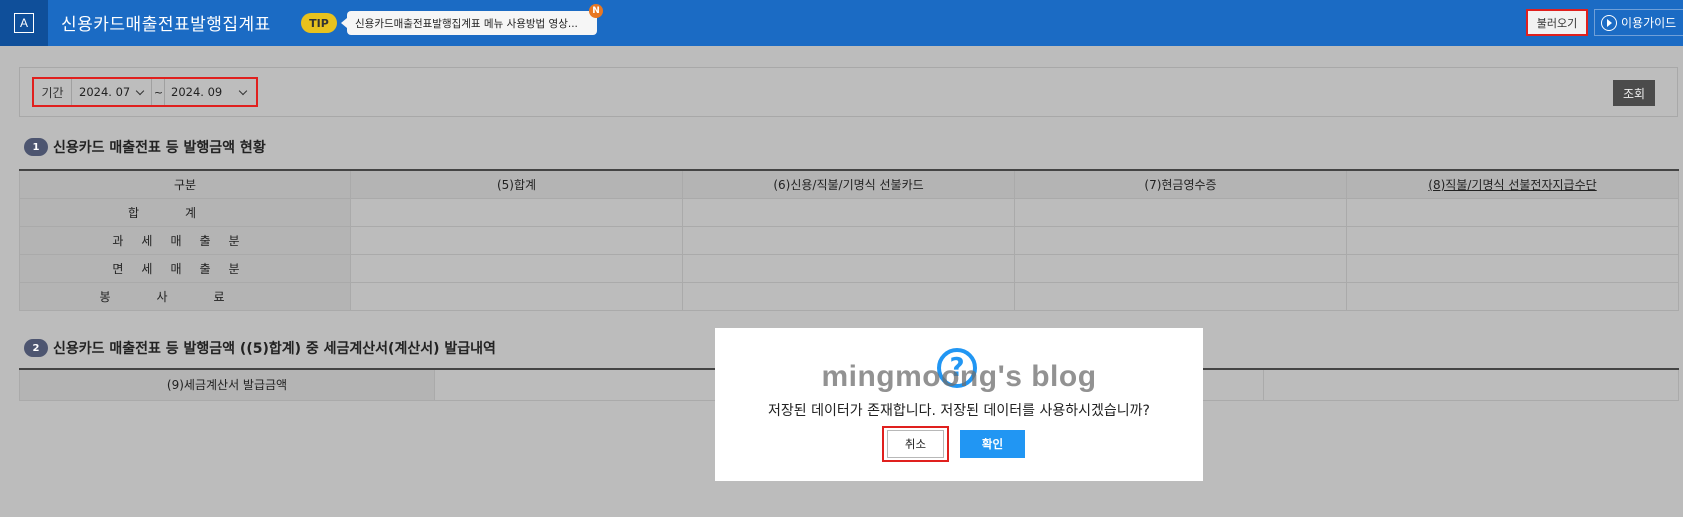 This screenshot has height=517, width=1683. I want to click on play-icon, so click(1609, 22).